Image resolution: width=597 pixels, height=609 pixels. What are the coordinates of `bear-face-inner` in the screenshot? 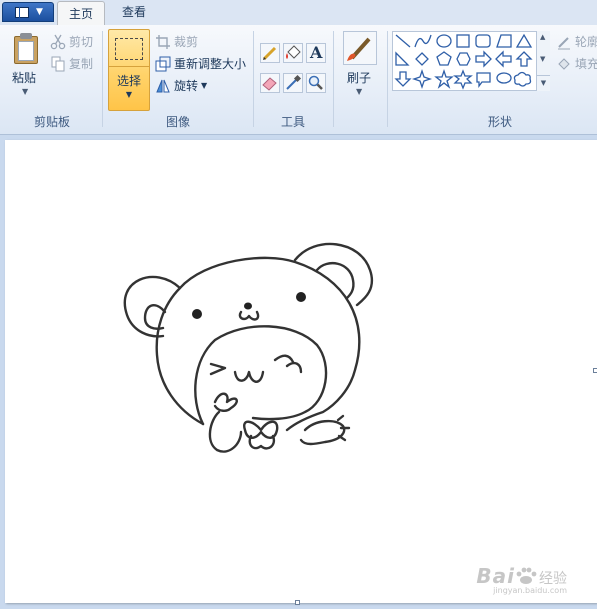 It's located at (261, 375).